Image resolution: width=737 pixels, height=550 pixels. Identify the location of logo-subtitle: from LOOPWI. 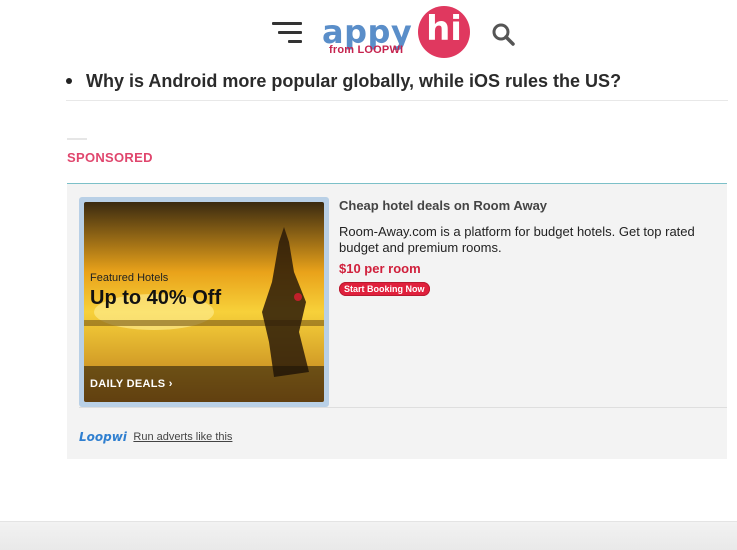
(366, 50).